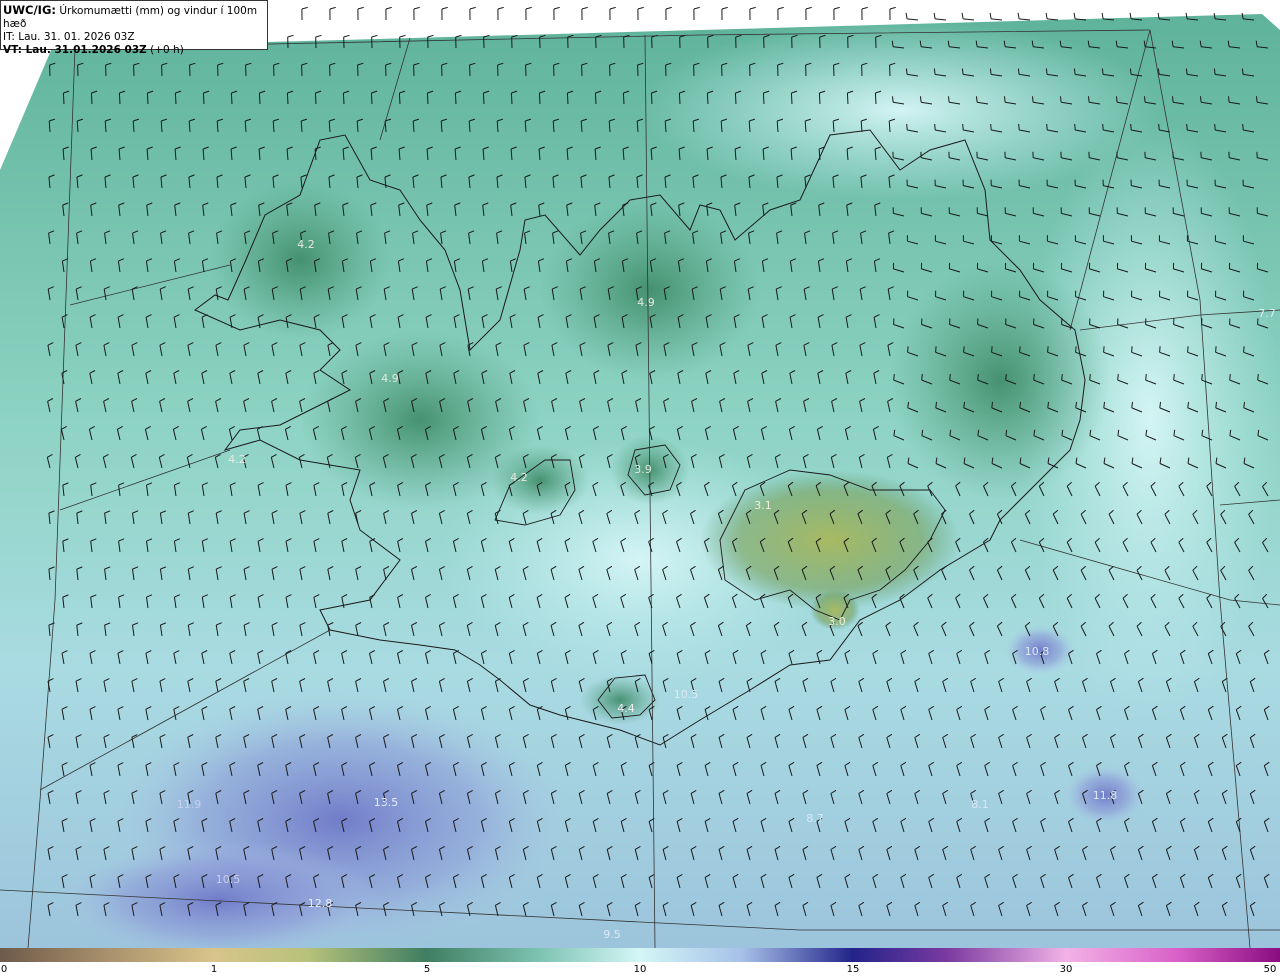 The width and height of the screenshot is (1280, 978). What do you see at coordinates (189, 804) in the screenshot?
I see `value-label: 11.9` at bounding box center [189, 804].